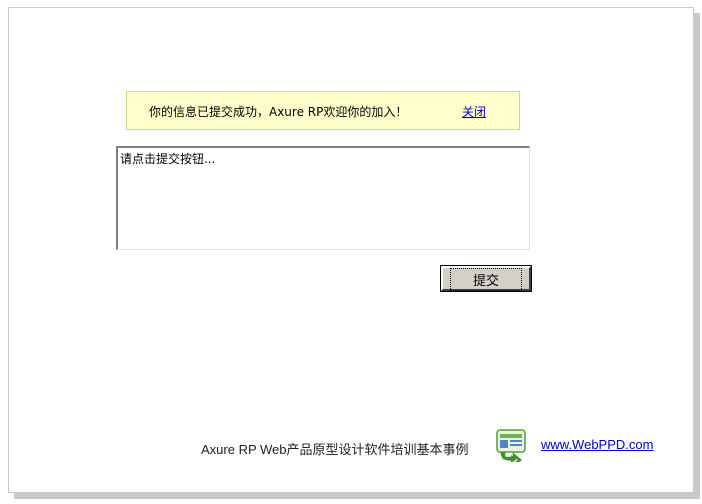 Image resolution: width=702 pixels, height=504 pixels. What do you see at coordinates (597, 444) in the screenshot?
I see `webppd-link: www.WebPPD.com` at bounding box center [597, 444].